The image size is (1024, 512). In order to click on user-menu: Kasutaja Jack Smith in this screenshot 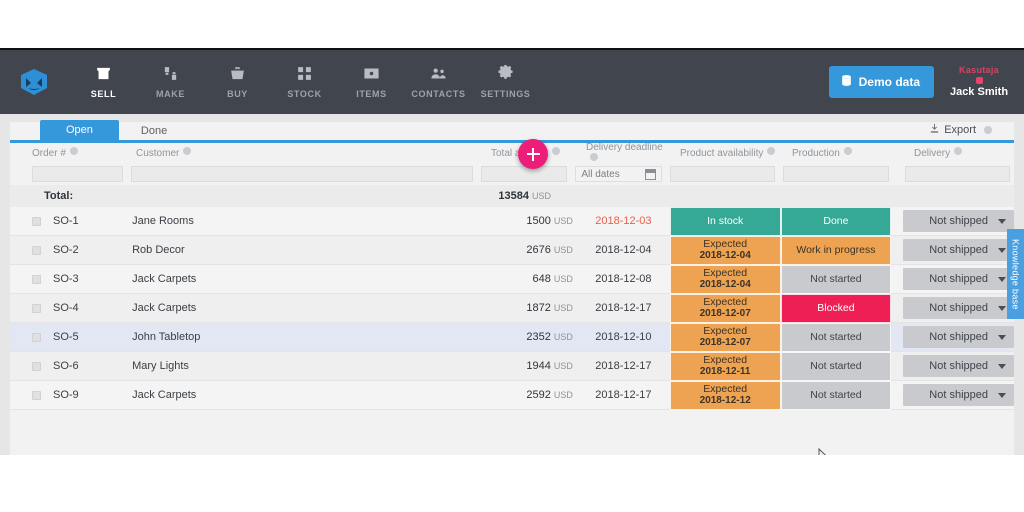, I will do `click(979, 82)`.